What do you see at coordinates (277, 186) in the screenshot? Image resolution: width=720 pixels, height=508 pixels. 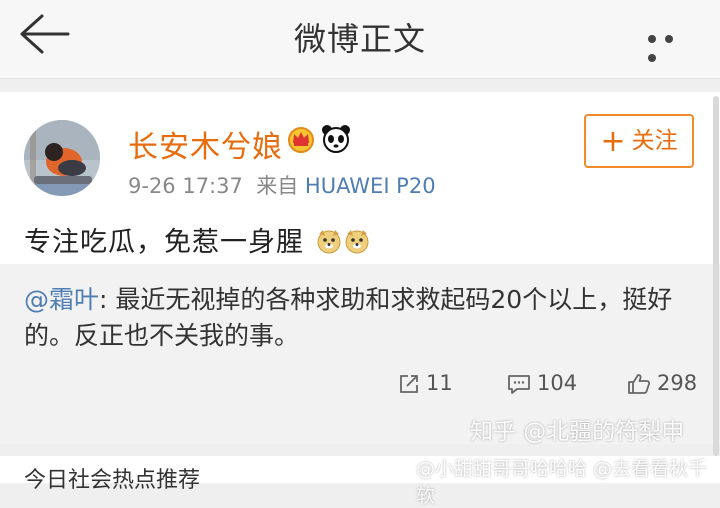 I see `source-prefix: 来自` at bounding box center [277, 186].